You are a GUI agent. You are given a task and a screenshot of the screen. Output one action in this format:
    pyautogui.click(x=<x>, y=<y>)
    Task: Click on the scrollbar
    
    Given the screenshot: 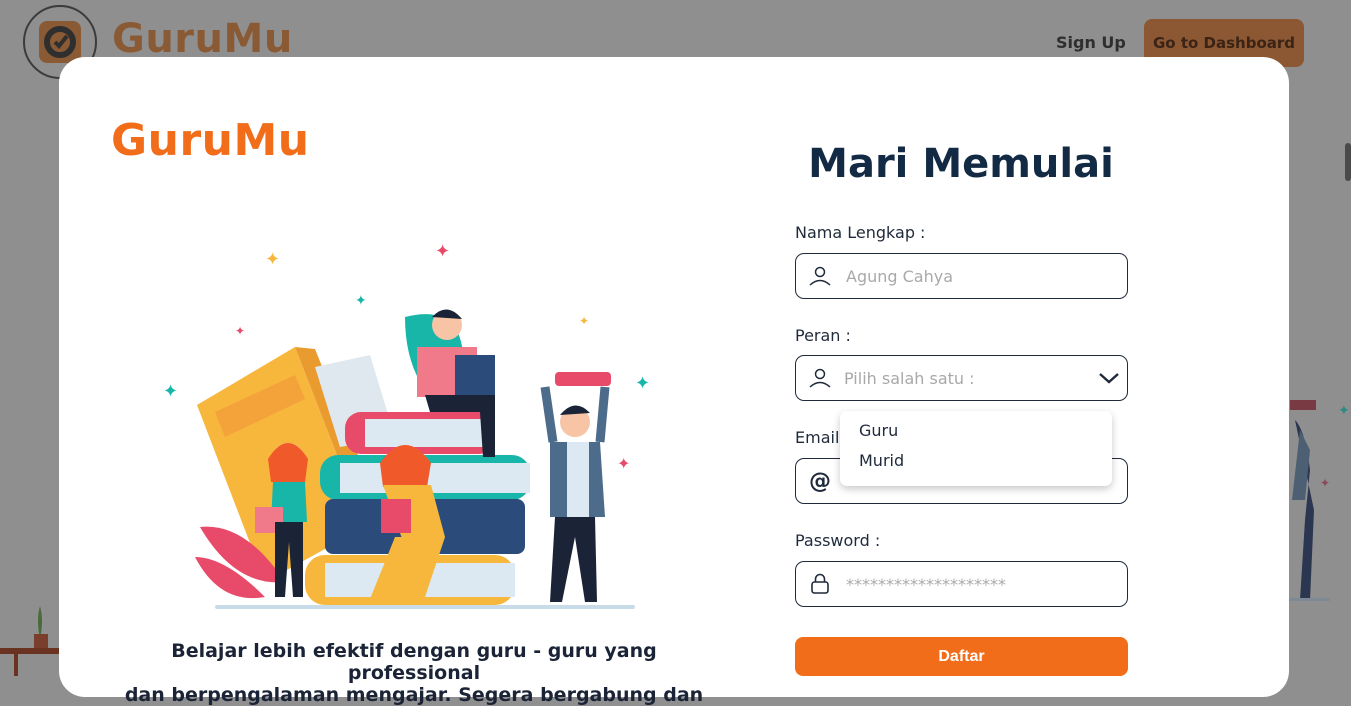 What is the action you would take?
    pyautogui.click(x=1348, y=162)
    